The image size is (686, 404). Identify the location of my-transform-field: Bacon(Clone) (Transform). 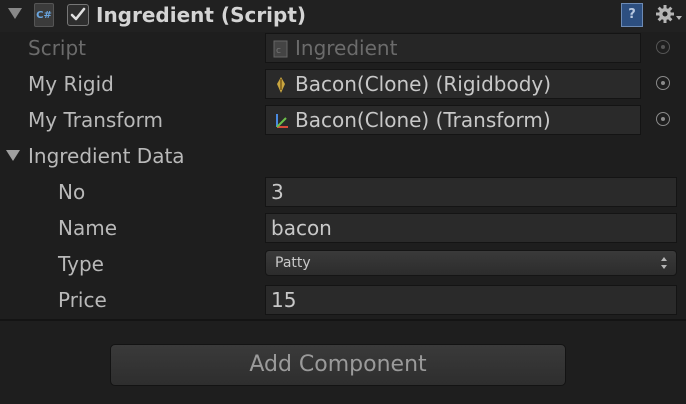
(453, 120).